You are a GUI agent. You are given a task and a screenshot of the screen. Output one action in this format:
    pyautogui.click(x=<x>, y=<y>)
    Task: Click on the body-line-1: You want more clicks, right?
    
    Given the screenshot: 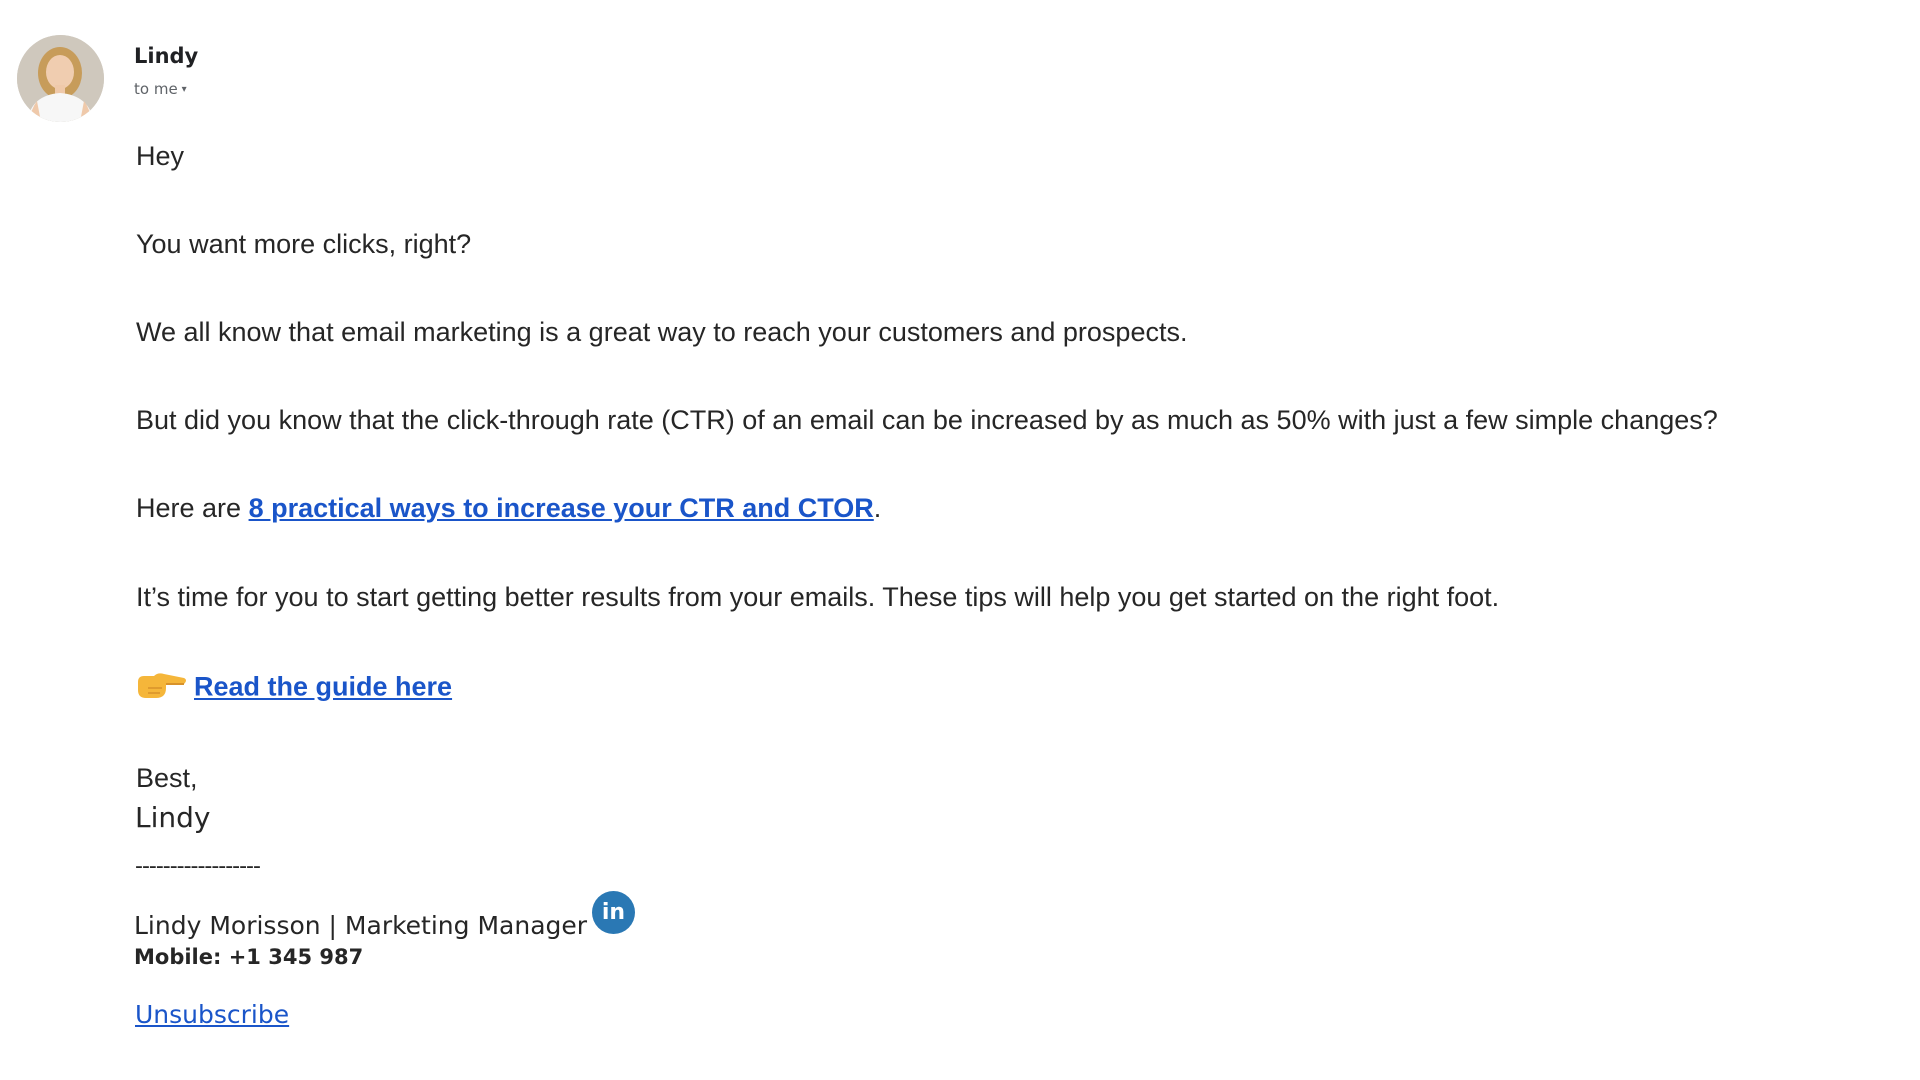 What is the action you would take?
    pyautogui.click(x=304, y=244)
    